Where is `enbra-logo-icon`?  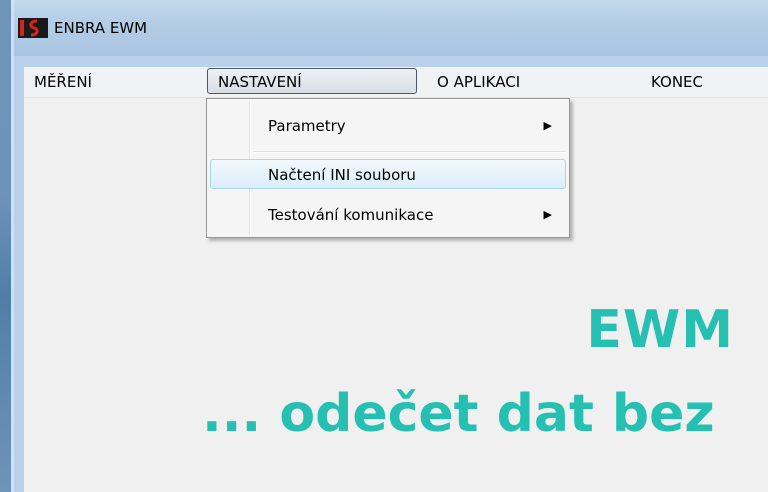 enbra-logo-icon is located at coordinates (33, 28).